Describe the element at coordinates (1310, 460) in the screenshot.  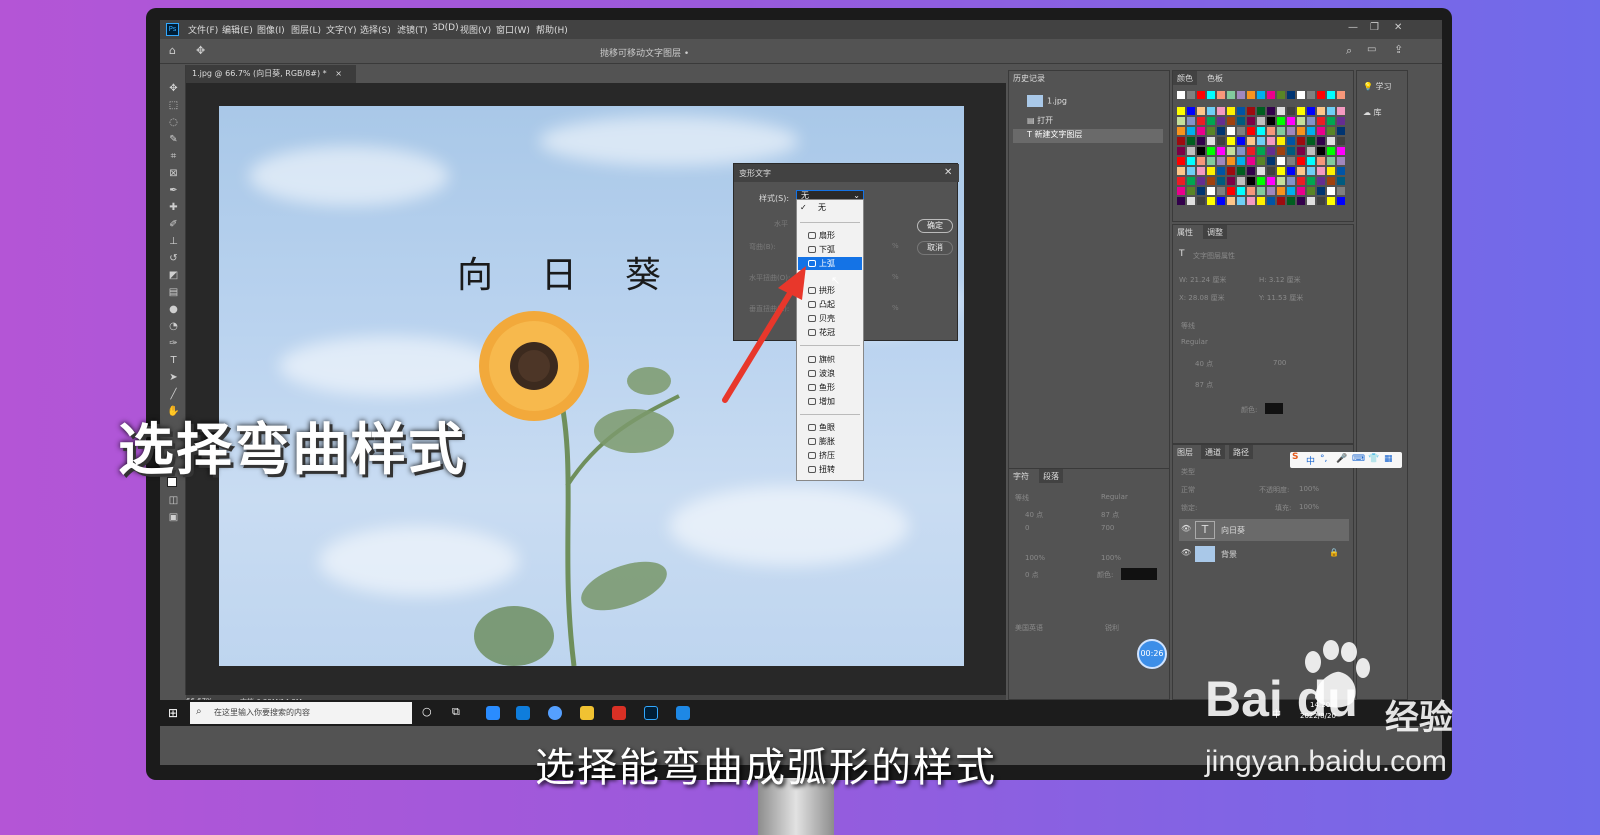
I see `ime-mode: 中` at that location.